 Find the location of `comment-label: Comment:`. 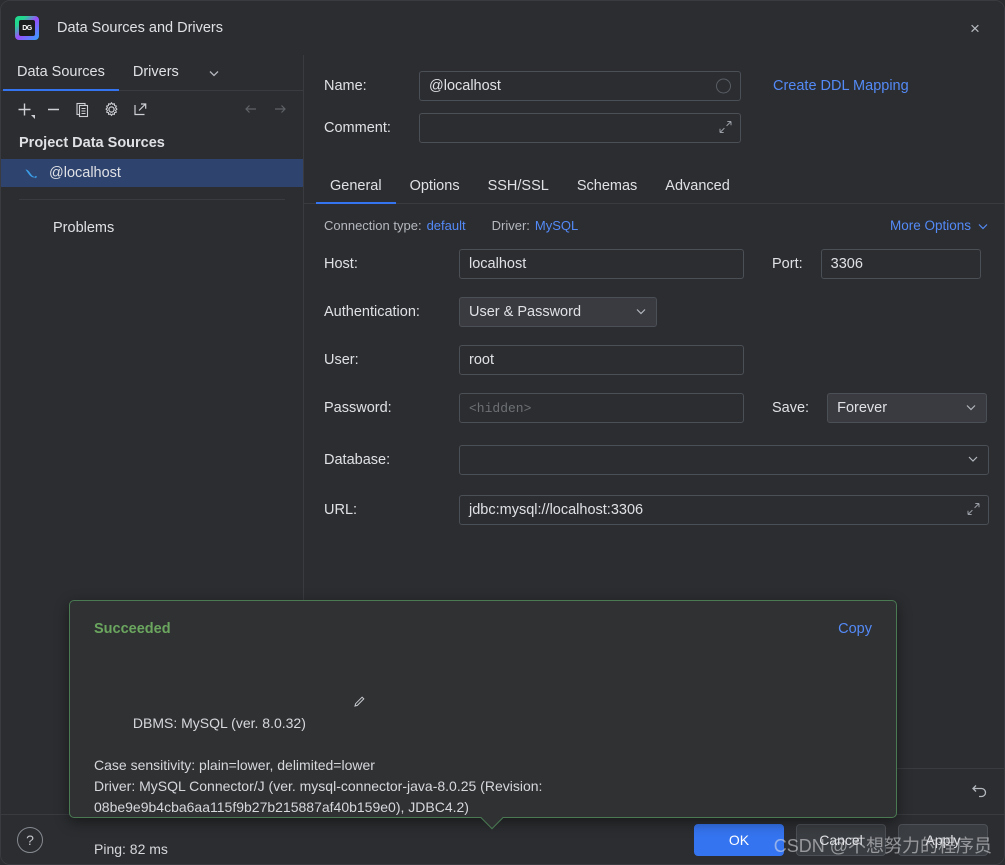

comment-label: Comment: is located at coordinates (357, 128).